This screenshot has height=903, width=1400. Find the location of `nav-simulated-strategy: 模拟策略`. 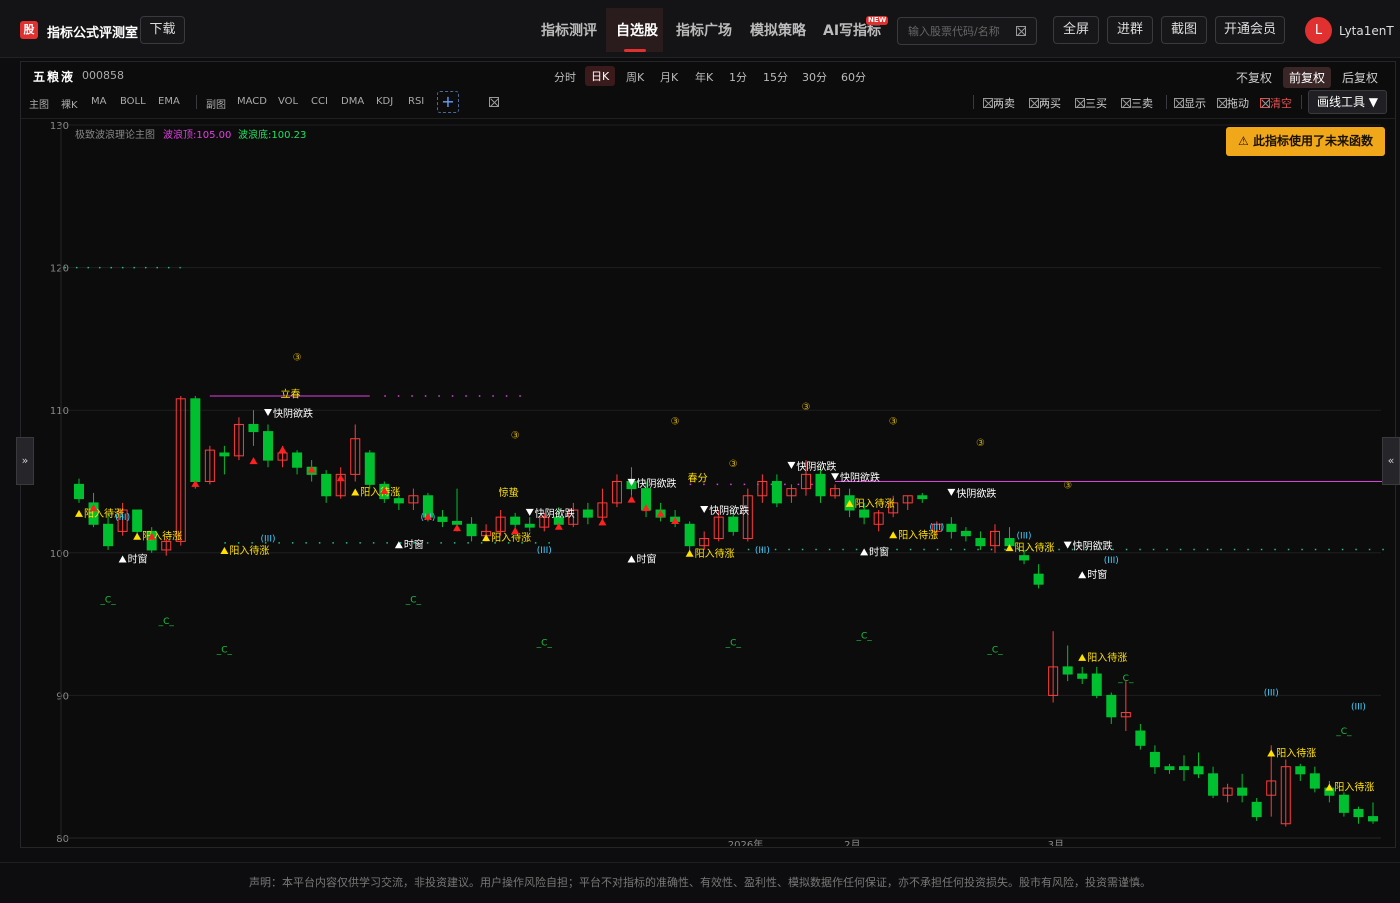

nav-simulated-strategy: 模拟策略 is located at coordinates (778, 30).